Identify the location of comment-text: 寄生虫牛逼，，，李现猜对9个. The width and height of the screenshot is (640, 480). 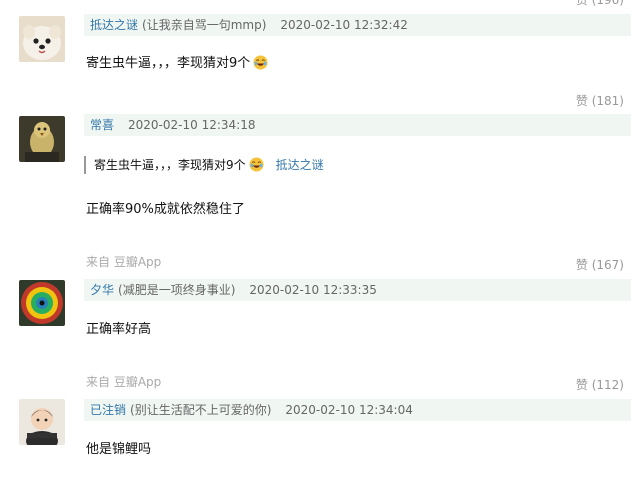
(177, 61).